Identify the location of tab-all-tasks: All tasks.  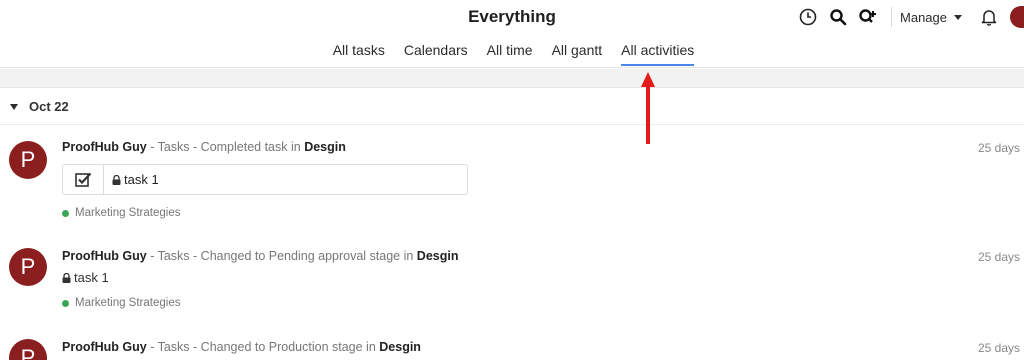
(359, 54).